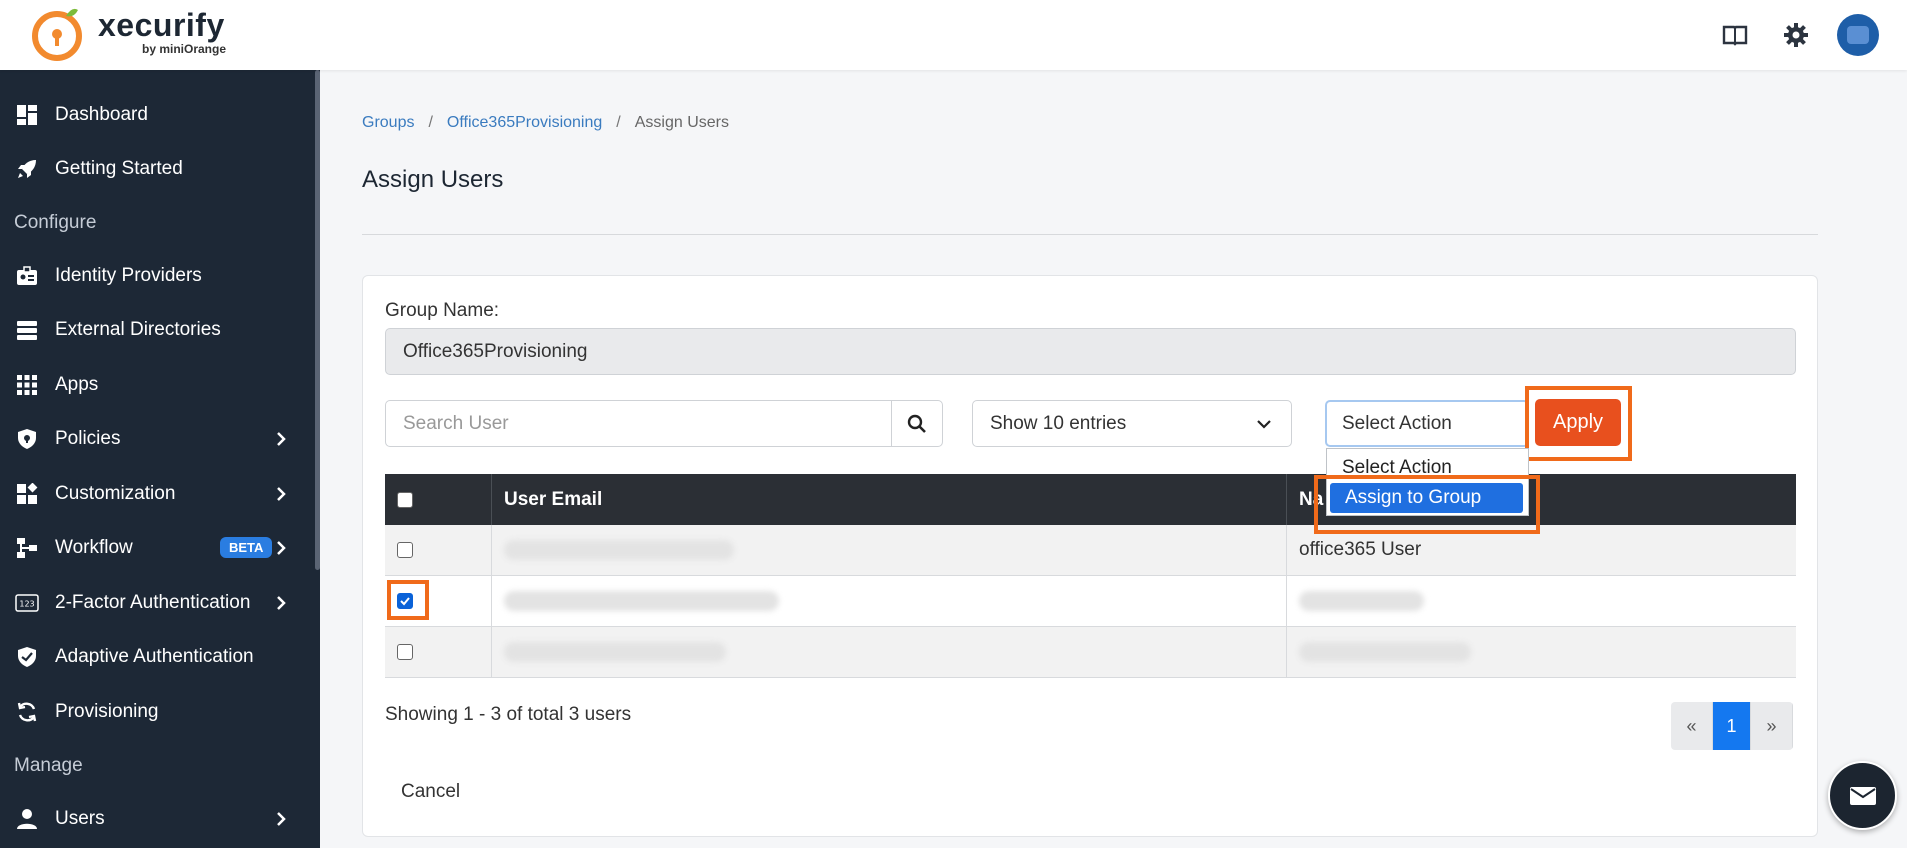 The width and height of the screenshot is (1907, 848). I want to click on select-all-cell, so click(438, 499).